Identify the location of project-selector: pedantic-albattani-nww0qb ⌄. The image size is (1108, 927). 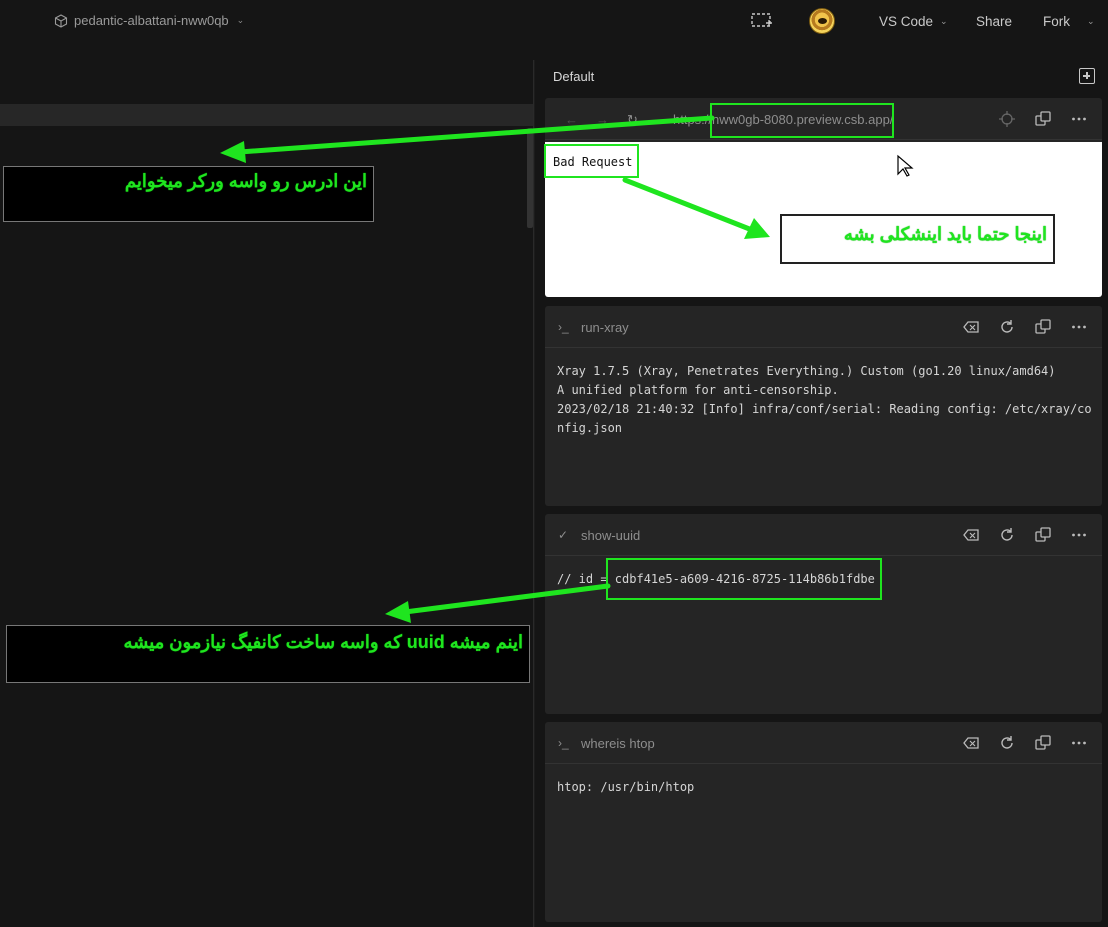
(149, 20).